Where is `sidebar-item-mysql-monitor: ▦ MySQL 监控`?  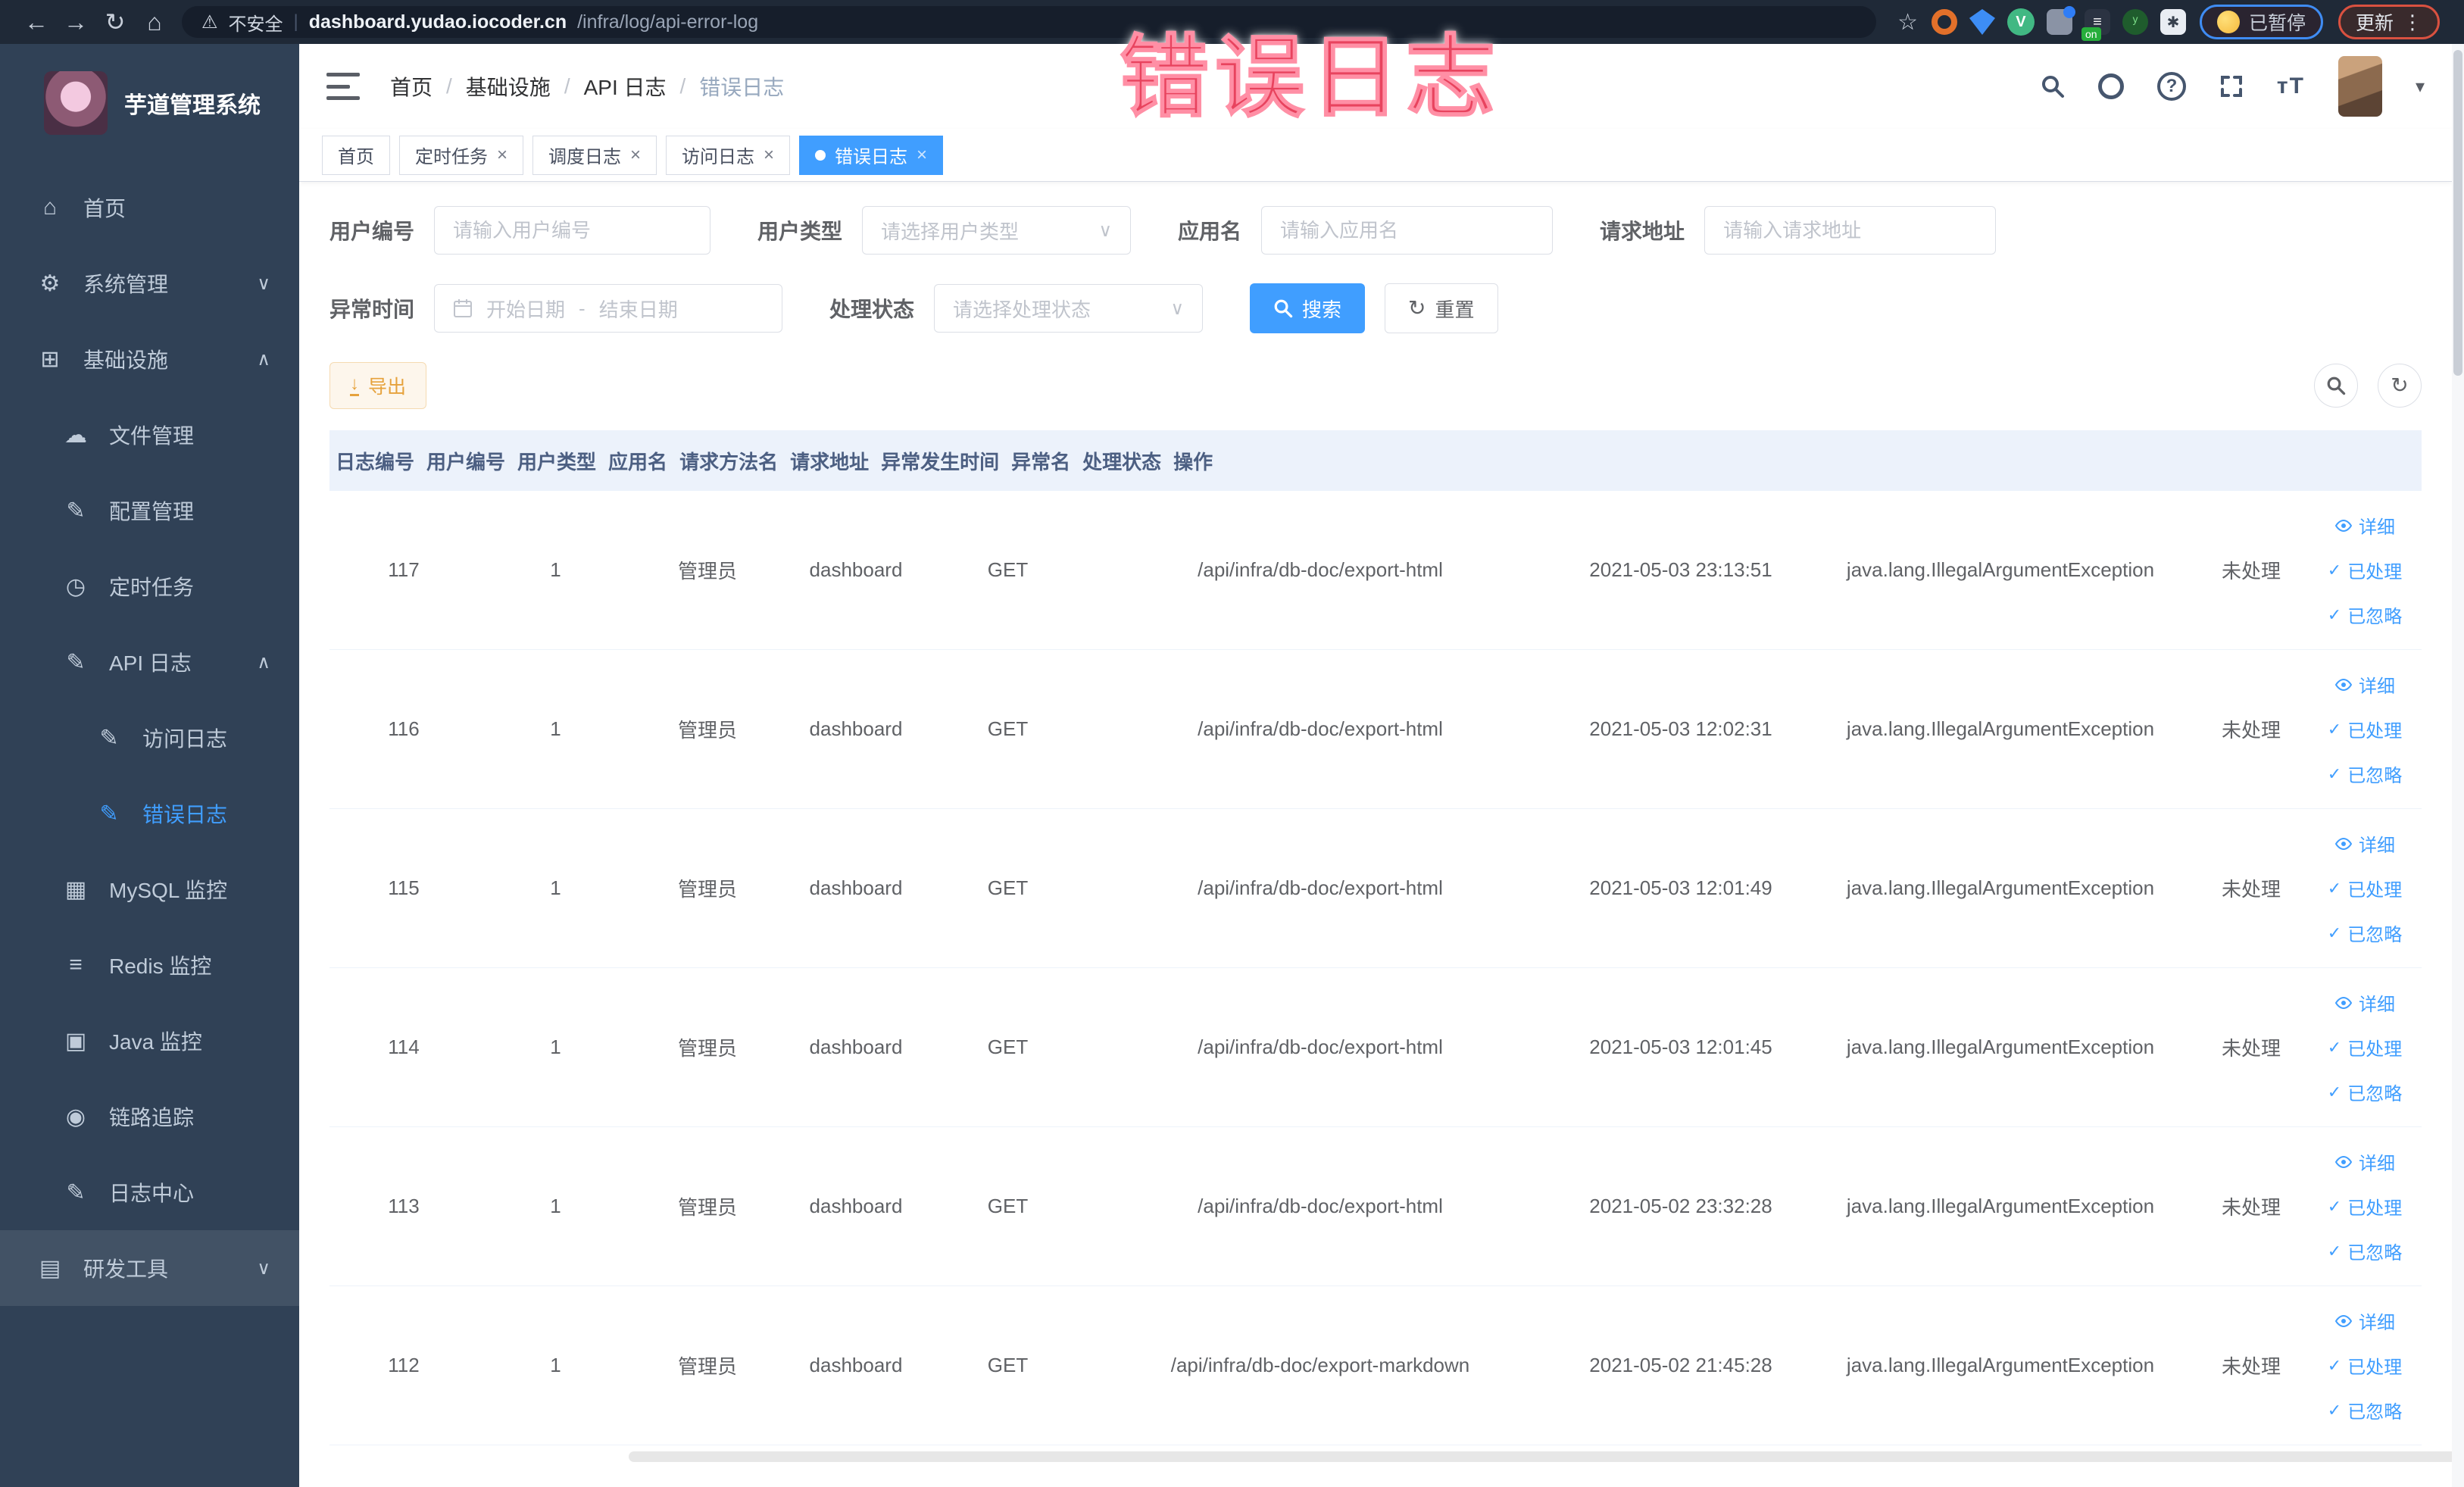 sidebar-item-mysql-monitor: ▦ MySQL 监控 is located at coordinates (149, 889).